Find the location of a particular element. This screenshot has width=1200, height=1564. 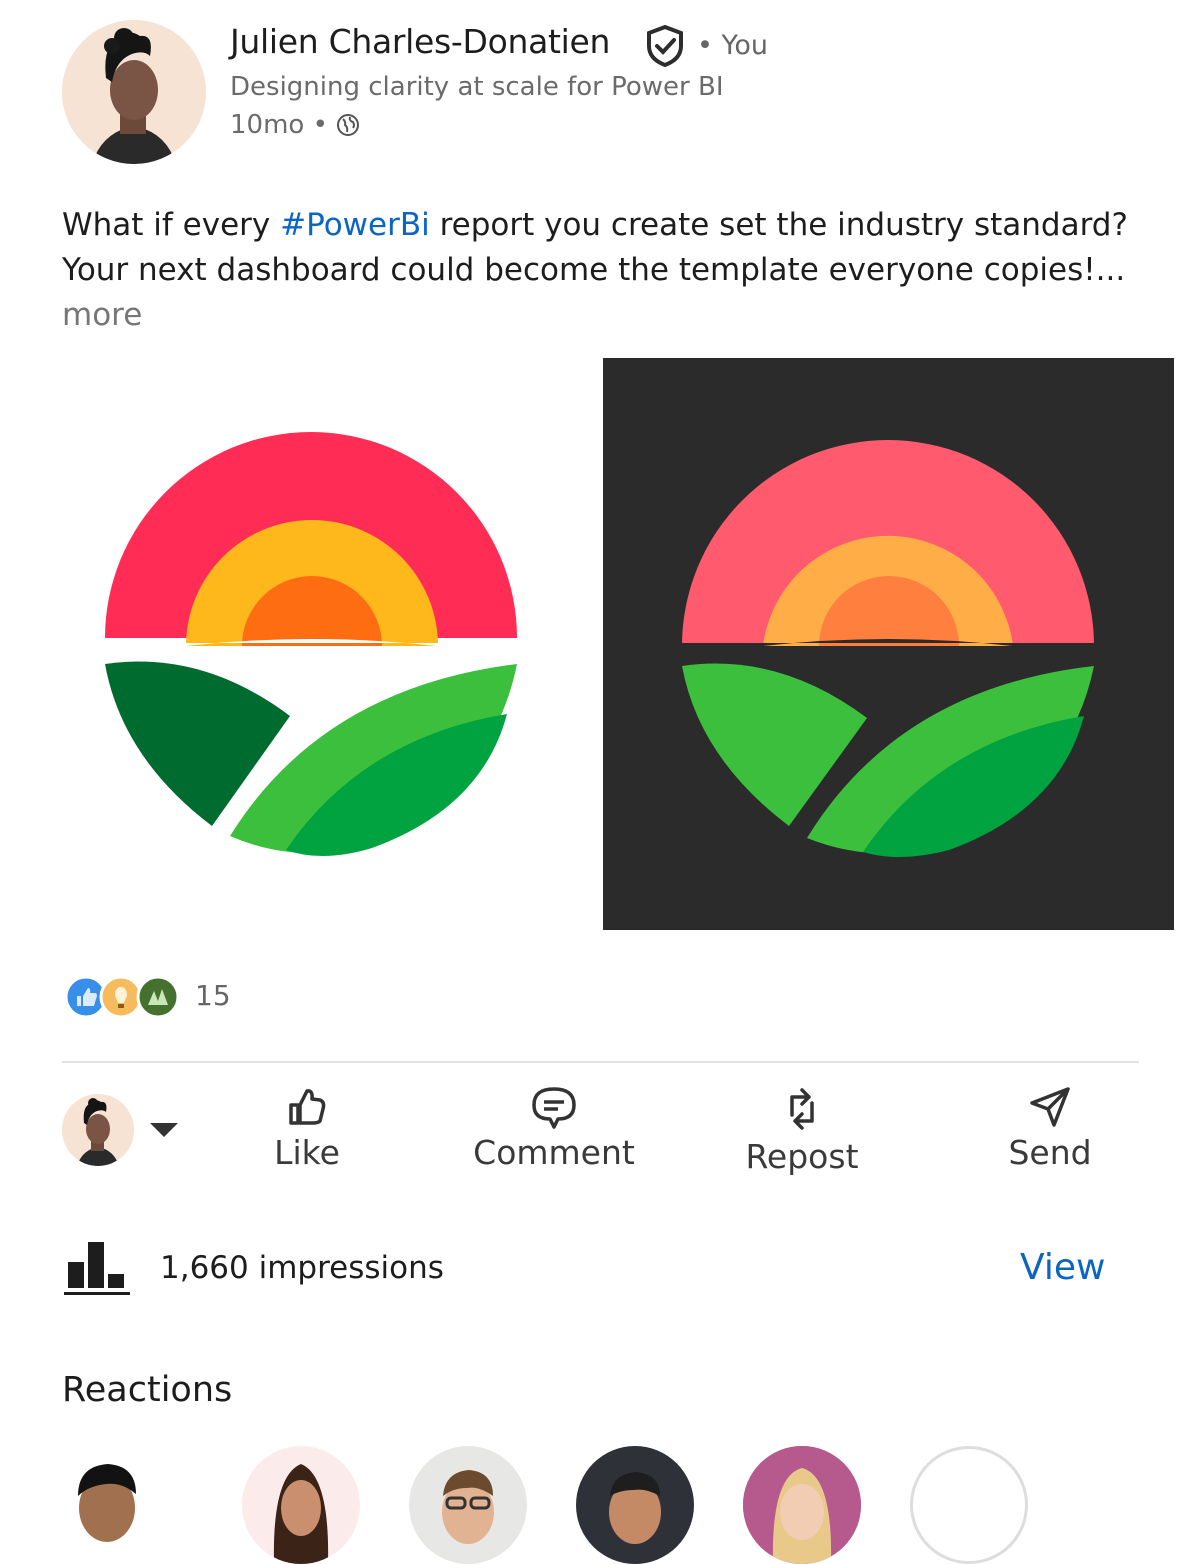

verified-shield-icon is located at coordinates (665, 46).